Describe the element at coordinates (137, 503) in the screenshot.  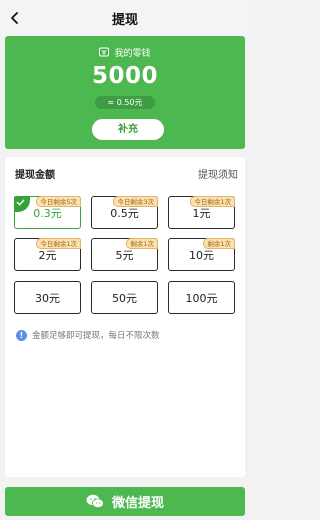
I see `wechat-withdraw-label: 微信提现` at that location.